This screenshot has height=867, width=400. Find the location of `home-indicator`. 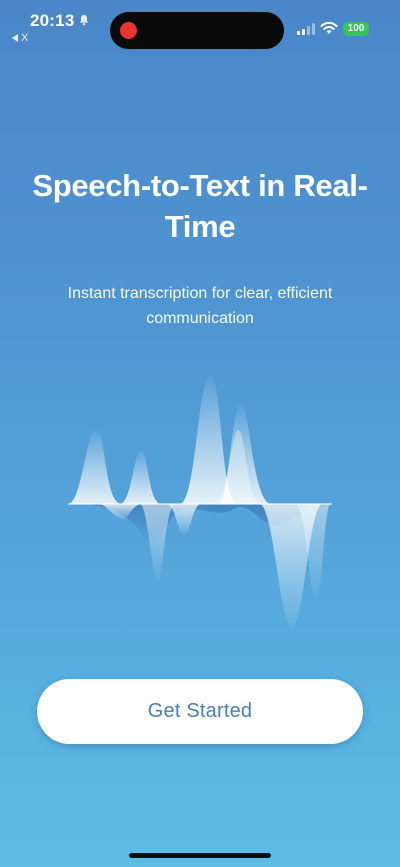

home-indicator is located at coordinates (200, 855).